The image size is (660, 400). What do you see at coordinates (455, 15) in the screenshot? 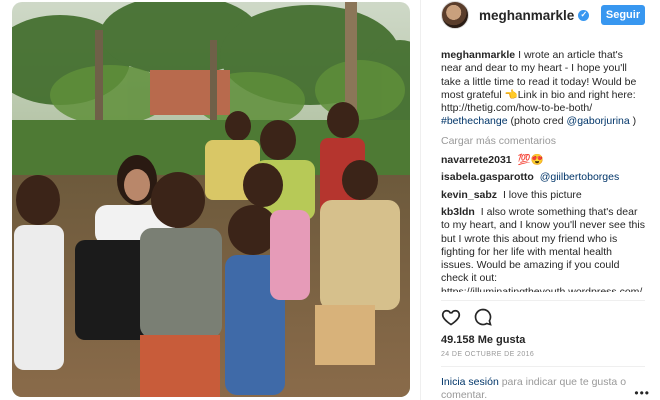
I see `avatar` at bounding box center [455, 15].